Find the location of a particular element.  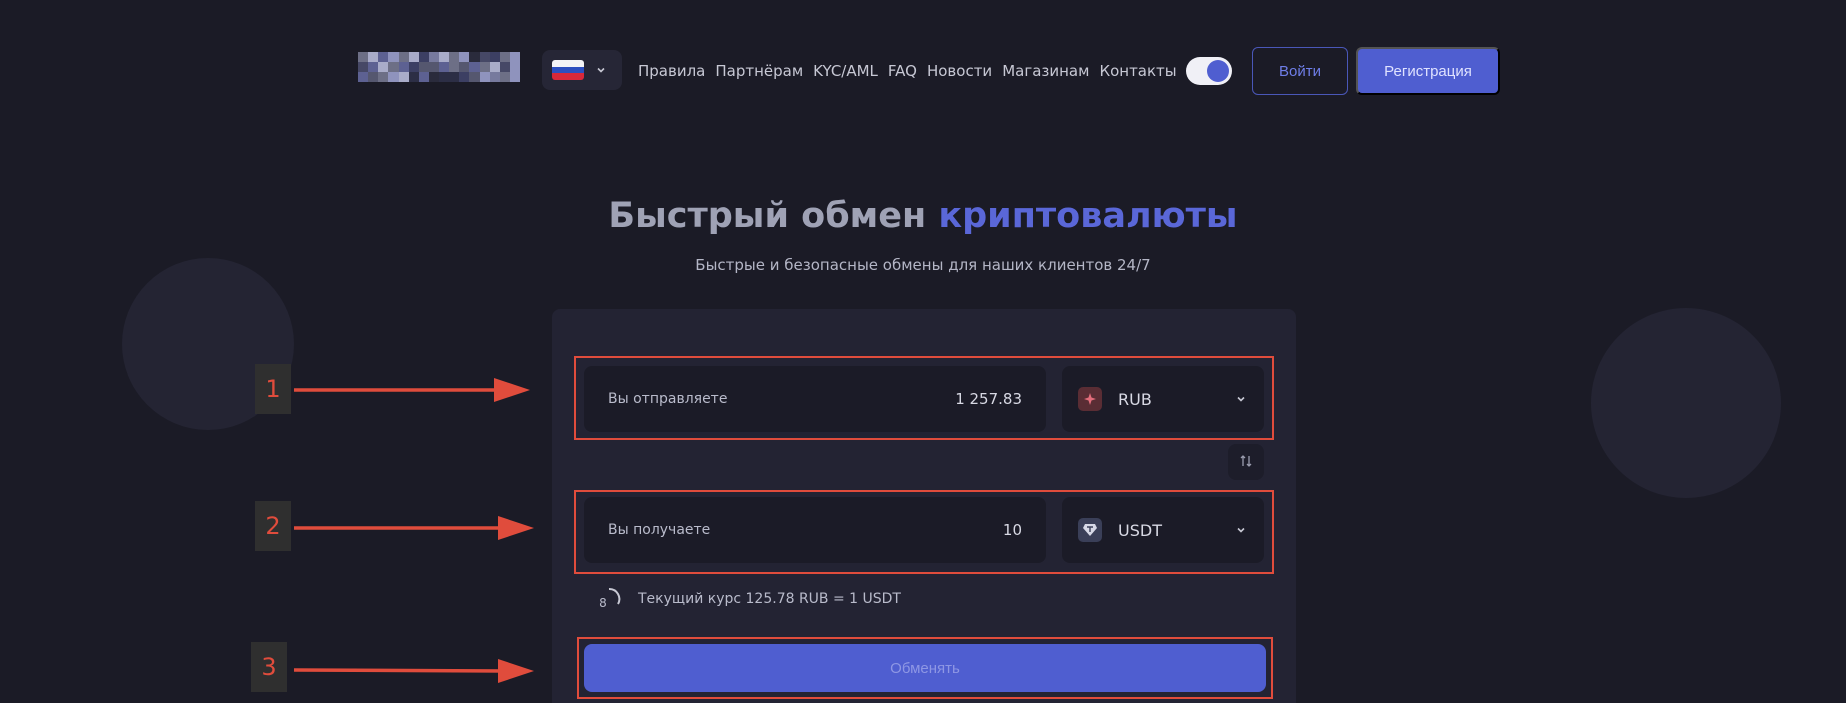

russia-flag-icon is located at coordinates (568, 70).